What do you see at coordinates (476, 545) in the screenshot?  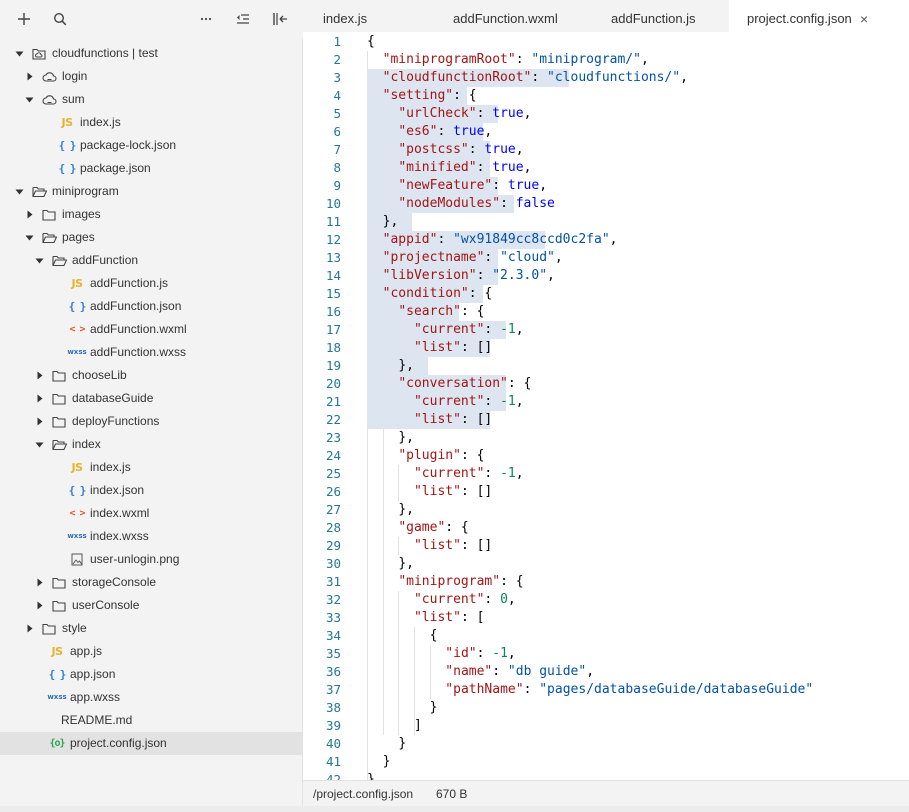 I see `code-token: : []` at bounding box center [476, 545].